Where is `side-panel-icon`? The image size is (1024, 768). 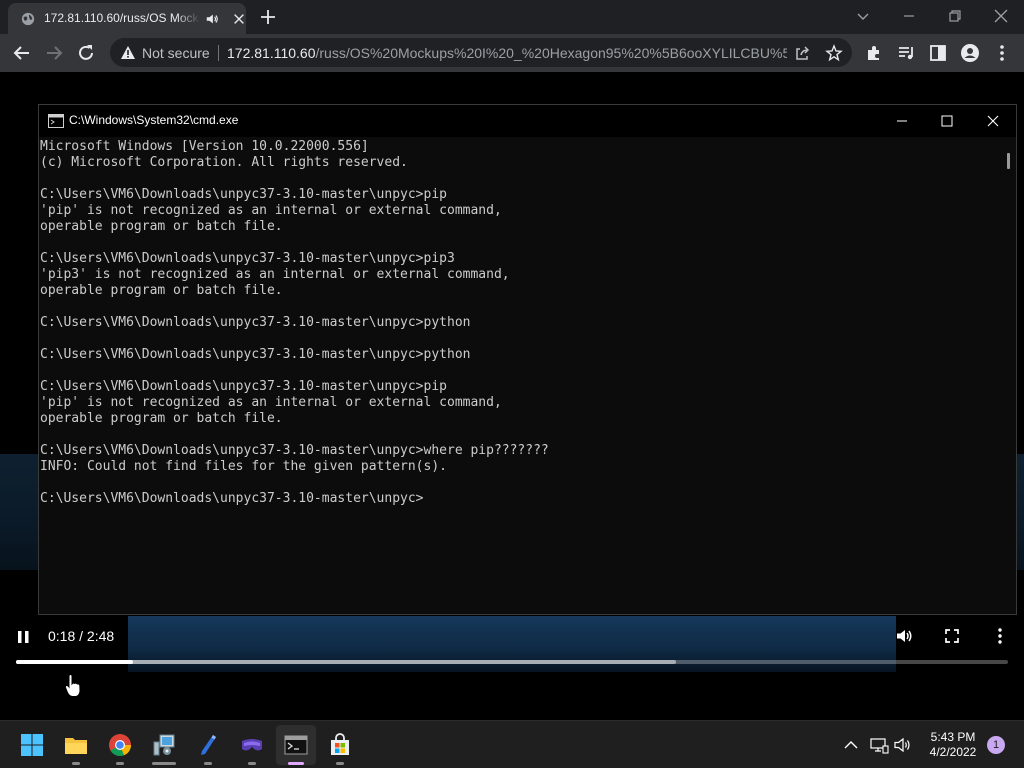 side-panel-icon is located at coordinates (938, 53).